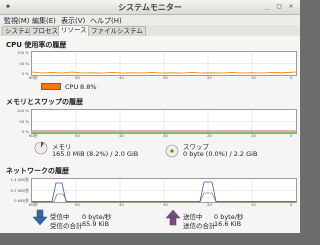 The height and width of the screenshot is (245, 320). What do you see at coordinates (95, 154) in the screenshot?
I see `memory-legend-value: 165.0 MiB (8.2%) / 2.0 GiB` at bounding box center [95, 154].